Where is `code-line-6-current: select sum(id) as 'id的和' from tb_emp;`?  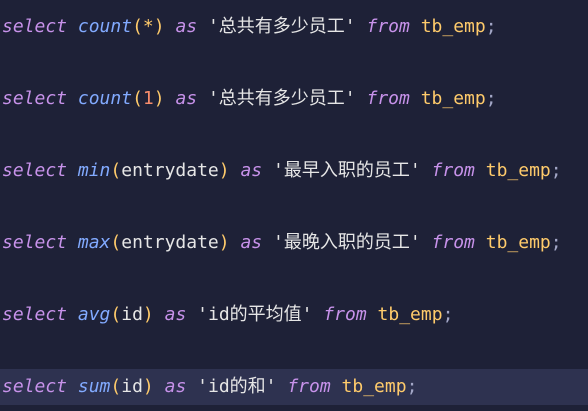
code-line-6-current: select sum(id) as 'id的和' from tb_emp; is located at coordinates (294, 387).